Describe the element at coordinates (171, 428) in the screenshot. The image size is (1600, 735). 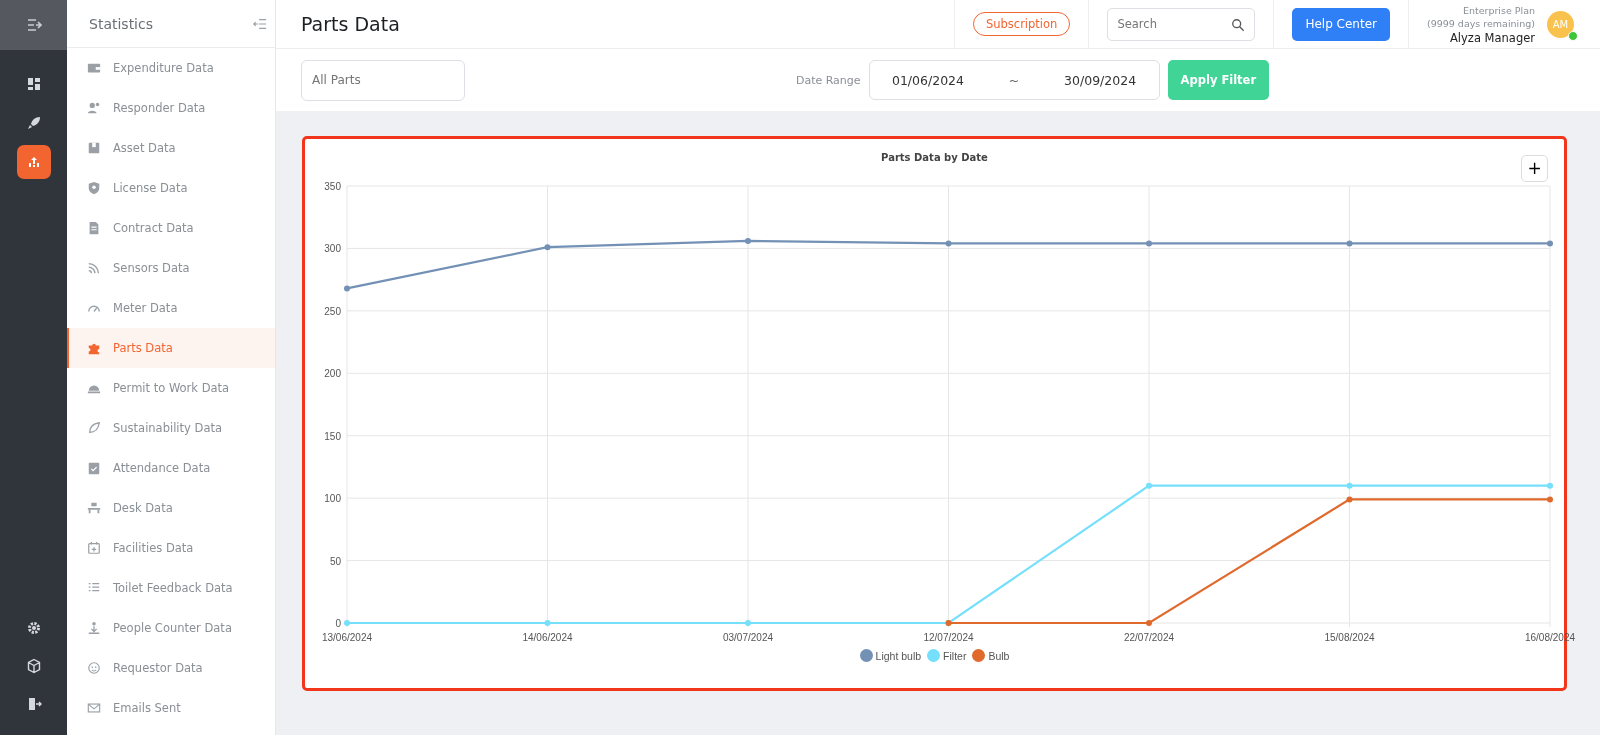
I see `sidebar-item: Sustainability Data` at that location.